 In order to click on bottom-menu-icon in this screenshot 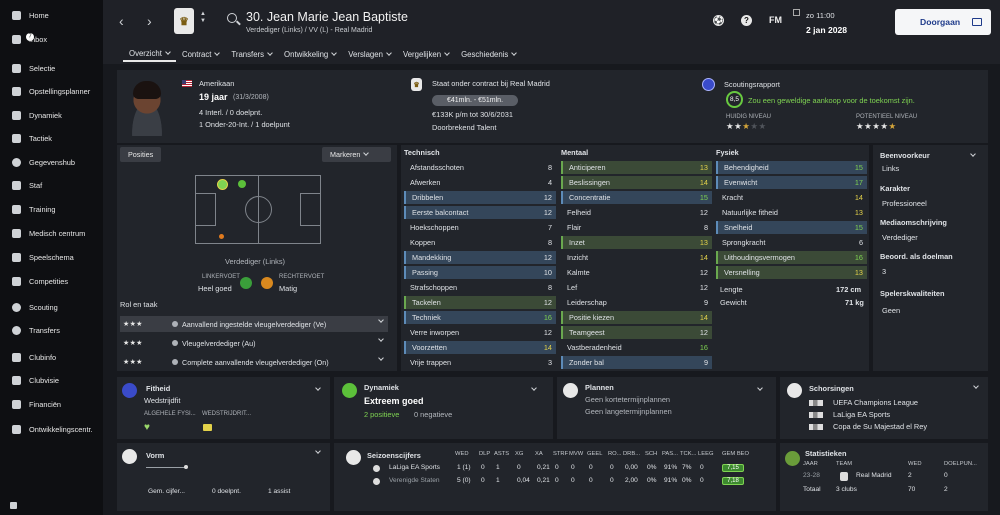, I will do `click(13, 505)`.